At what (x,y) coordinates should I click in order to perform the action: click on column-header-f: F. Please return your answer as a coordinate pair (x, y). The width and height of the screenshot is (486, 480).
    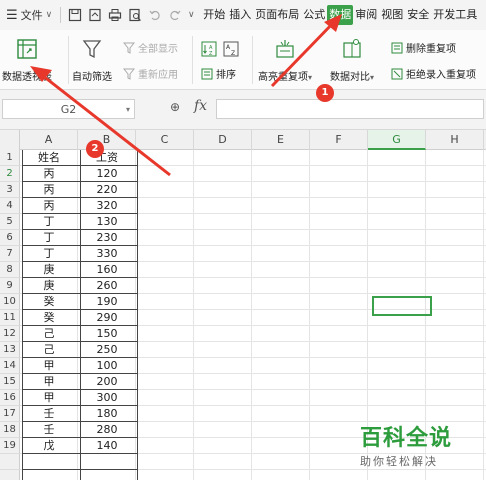
    Looking at the image, I should click on (339, 140).